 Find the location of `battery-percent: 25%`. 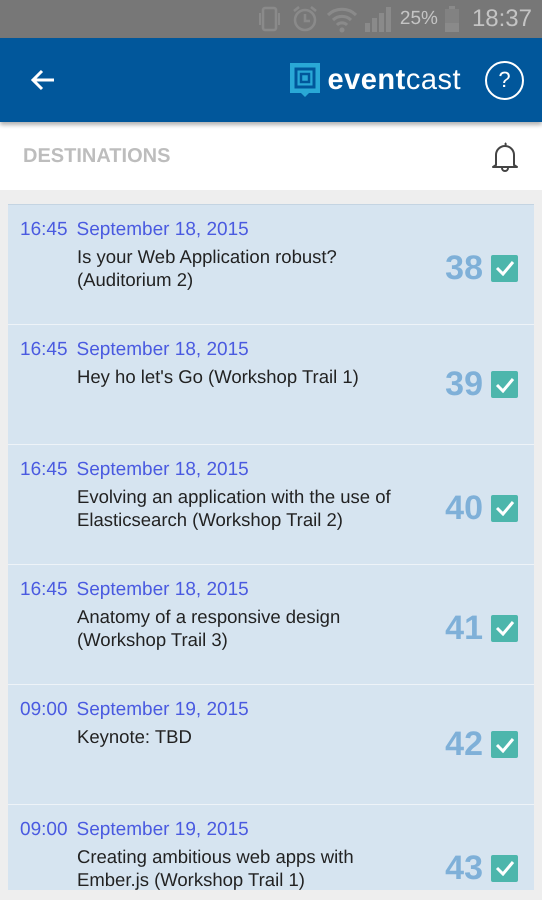

battery-percent: 25% is located at coordinates (419, 19).